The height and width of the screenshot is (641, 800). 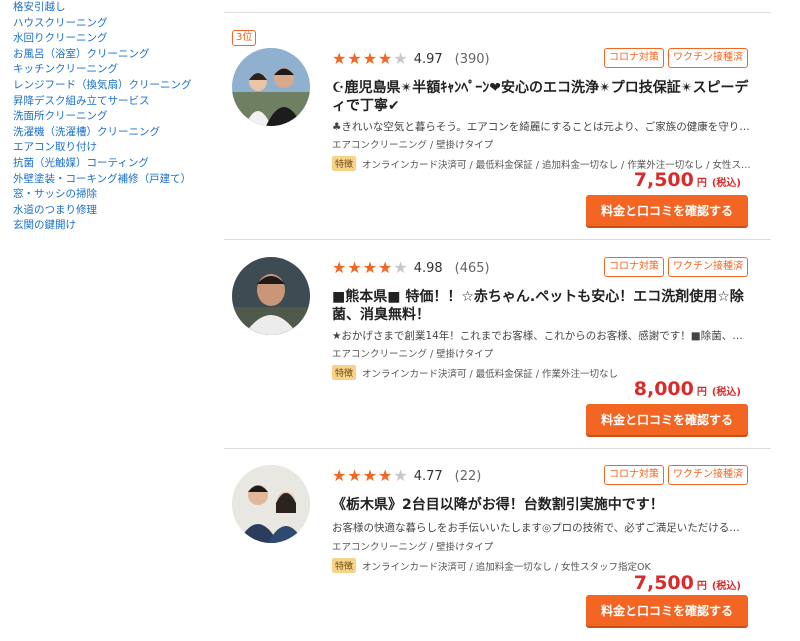 I want to click on sidebar-link: 洗面所クリーニング, so click(x=115, y=117).